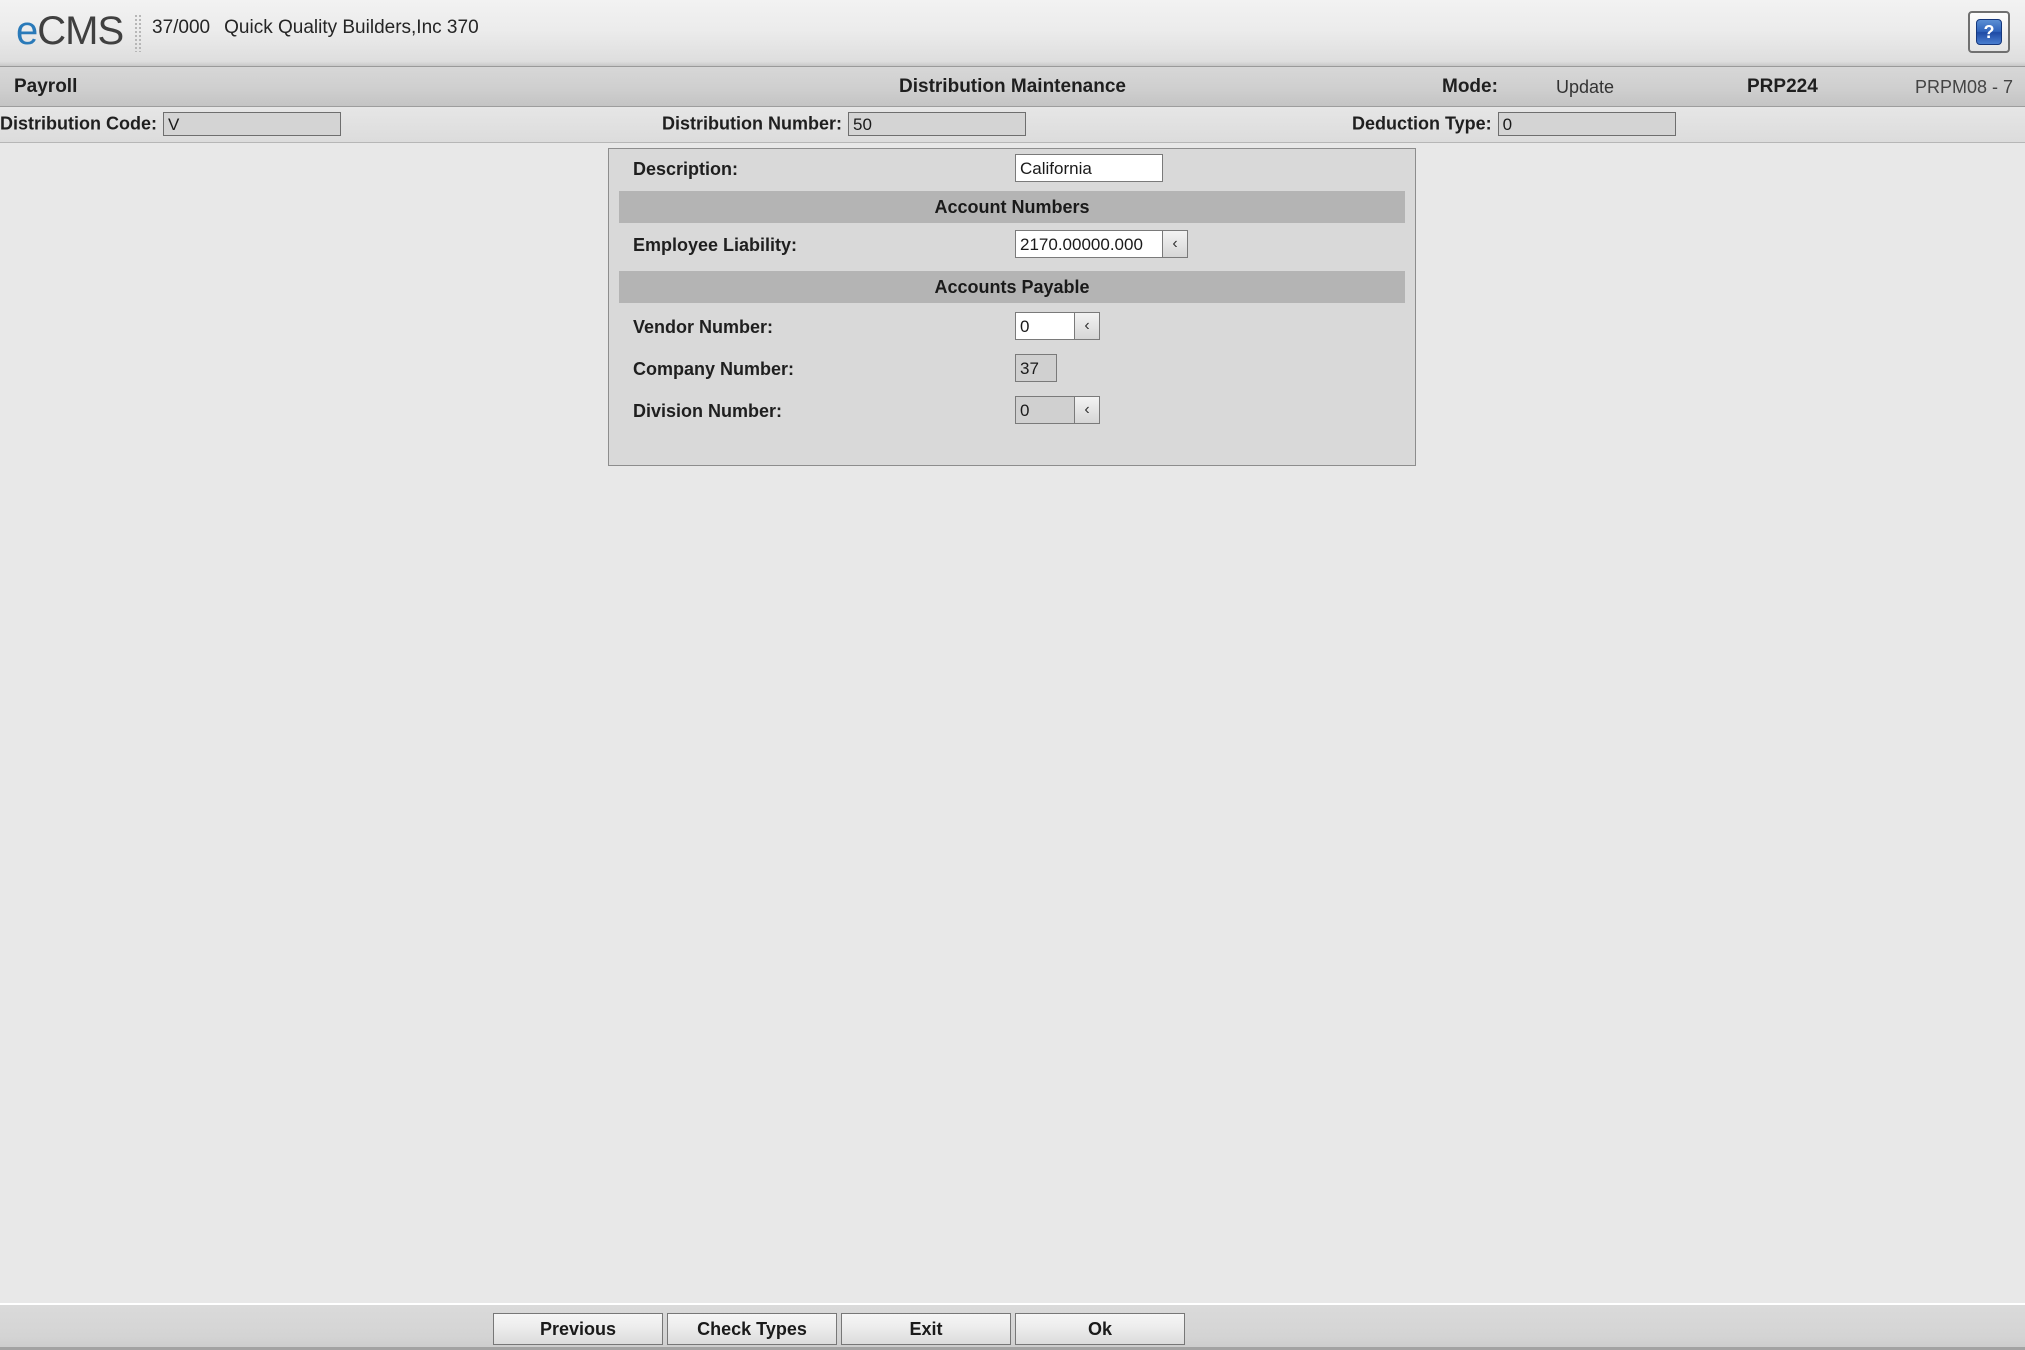  Describe the element at coordinates (78, 123) in the screenshot. I see `distribution-code-label: Distribution Code:` at that location.